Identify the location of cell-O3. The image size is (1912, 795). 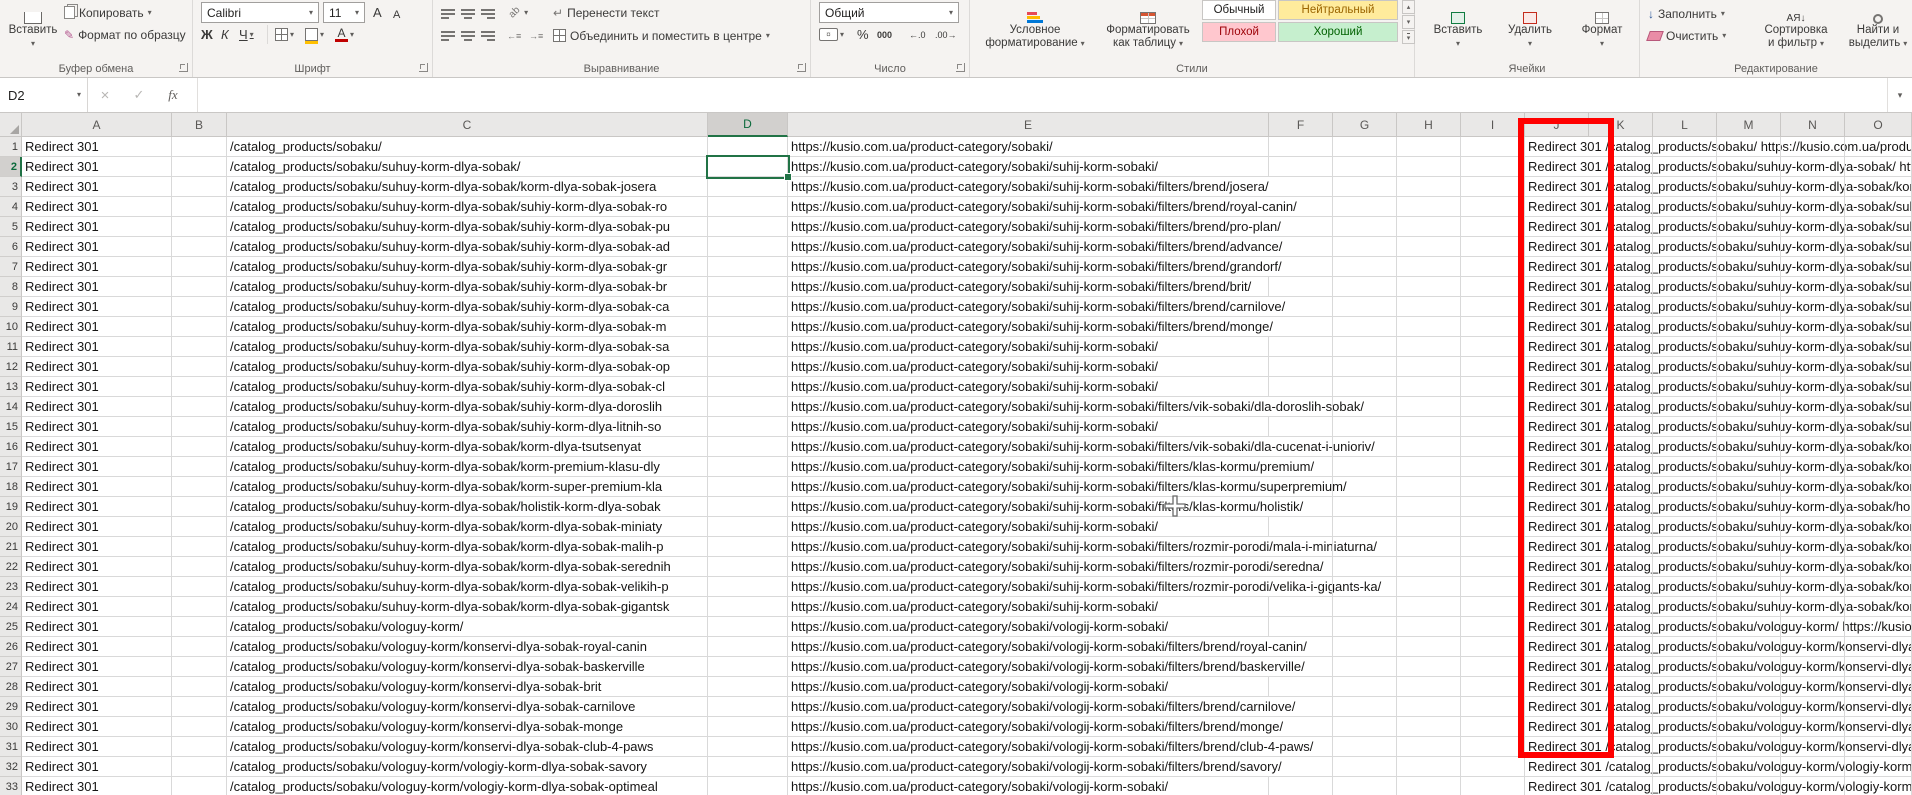
(1878, 187).